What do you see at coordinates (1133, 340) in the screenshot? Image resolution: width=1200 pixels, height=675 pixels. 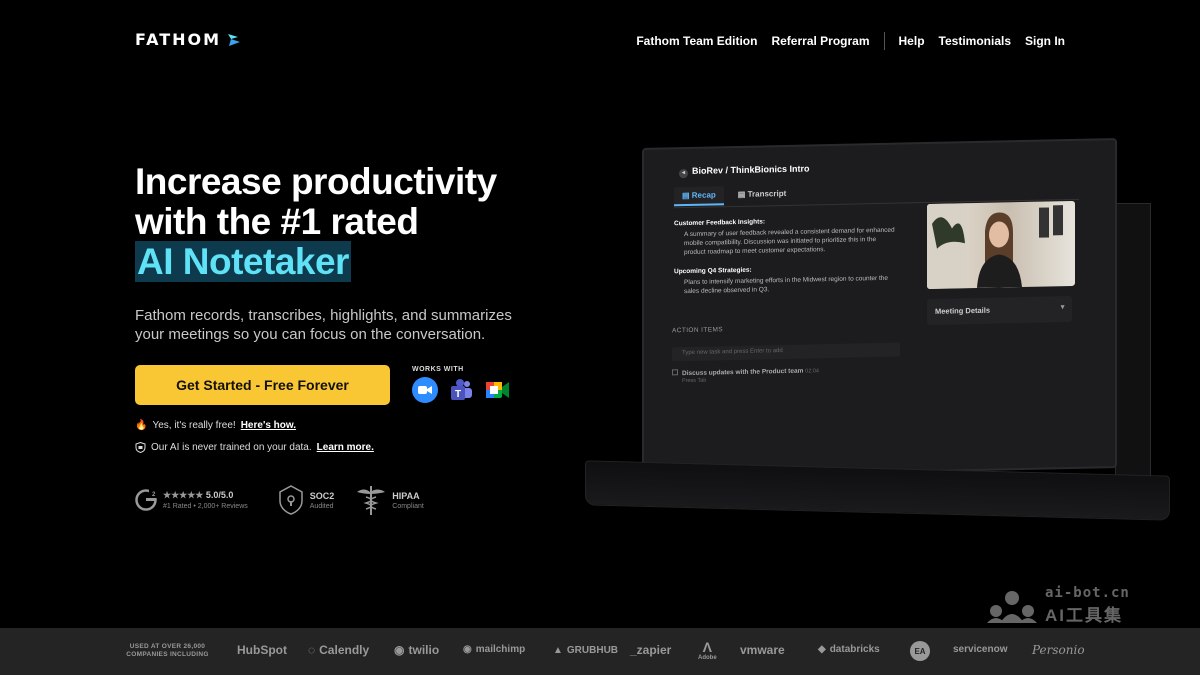 I see `laptop-screen-edge` at bounding box center [1133, 340].